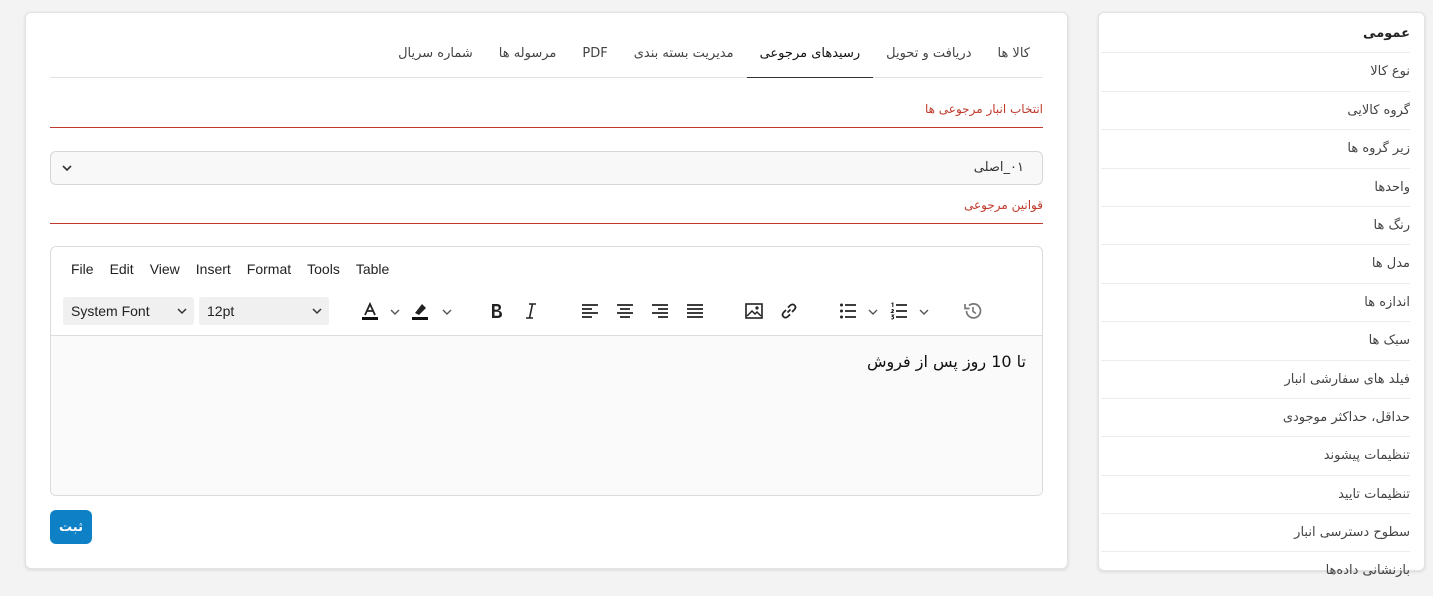 This screenshot has height=596, width=1433. I want to click on text-color-icon, so click(370, 311).